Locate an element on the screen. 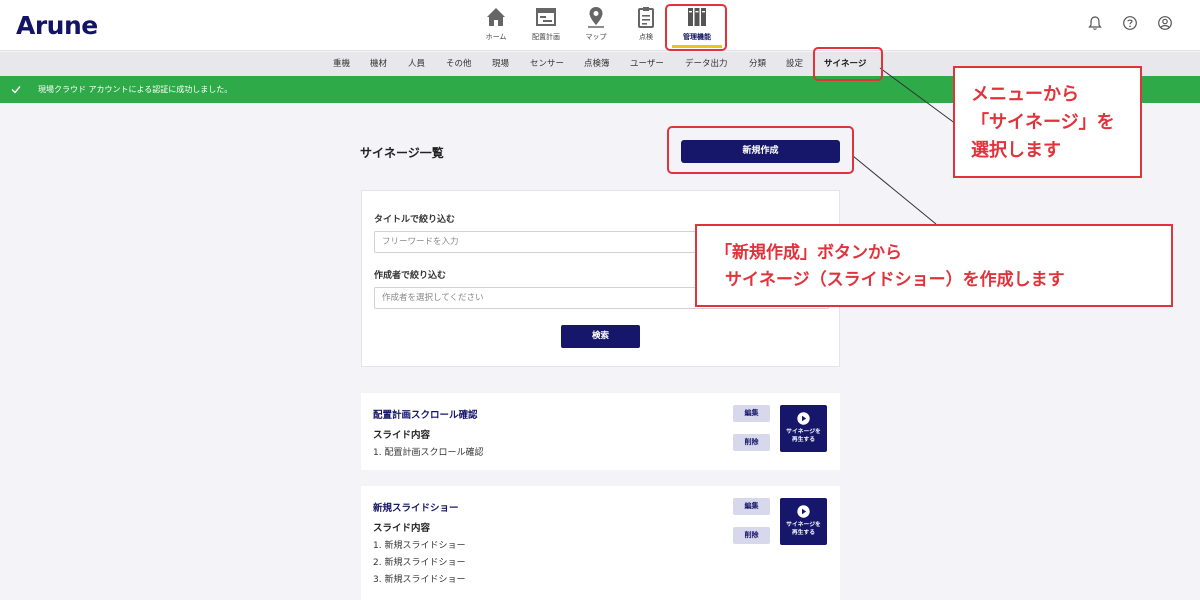  nav-map: マップ is located at coordinates (596, 26).